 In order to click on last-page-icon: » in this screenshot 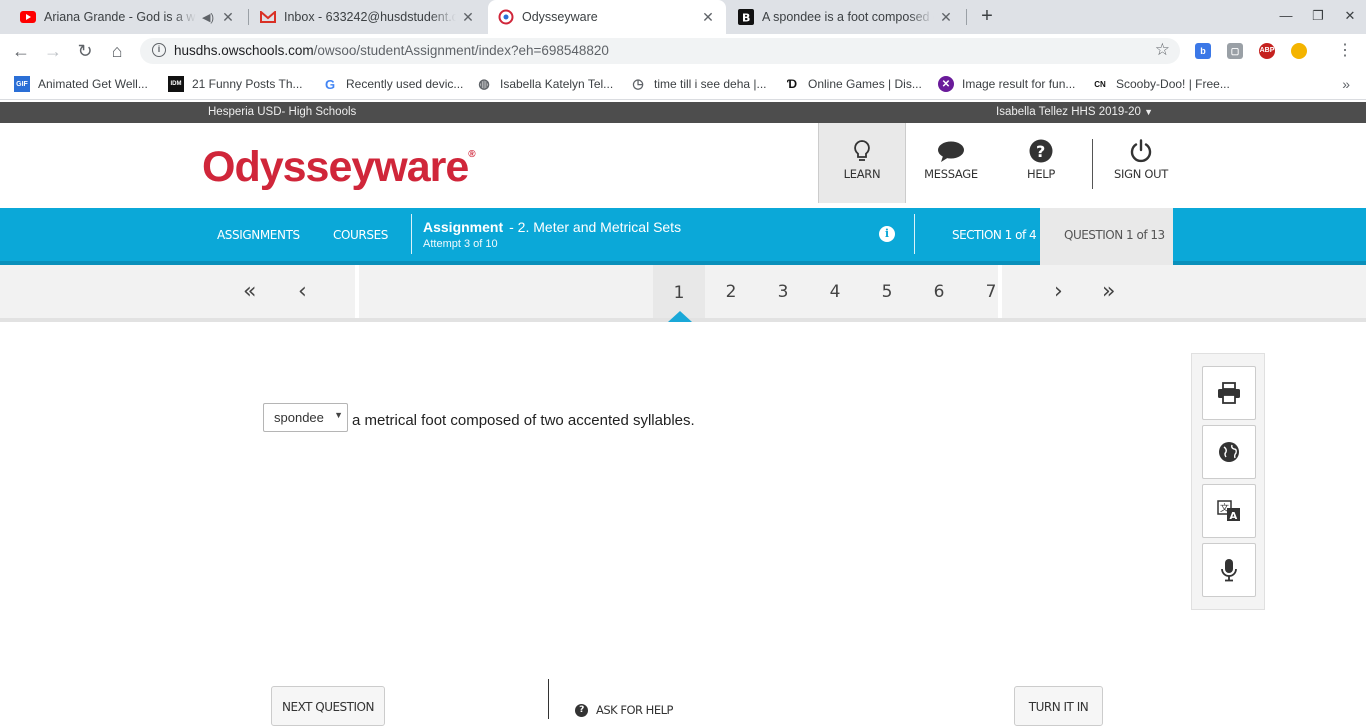, I will do `click(1108, 291)`.